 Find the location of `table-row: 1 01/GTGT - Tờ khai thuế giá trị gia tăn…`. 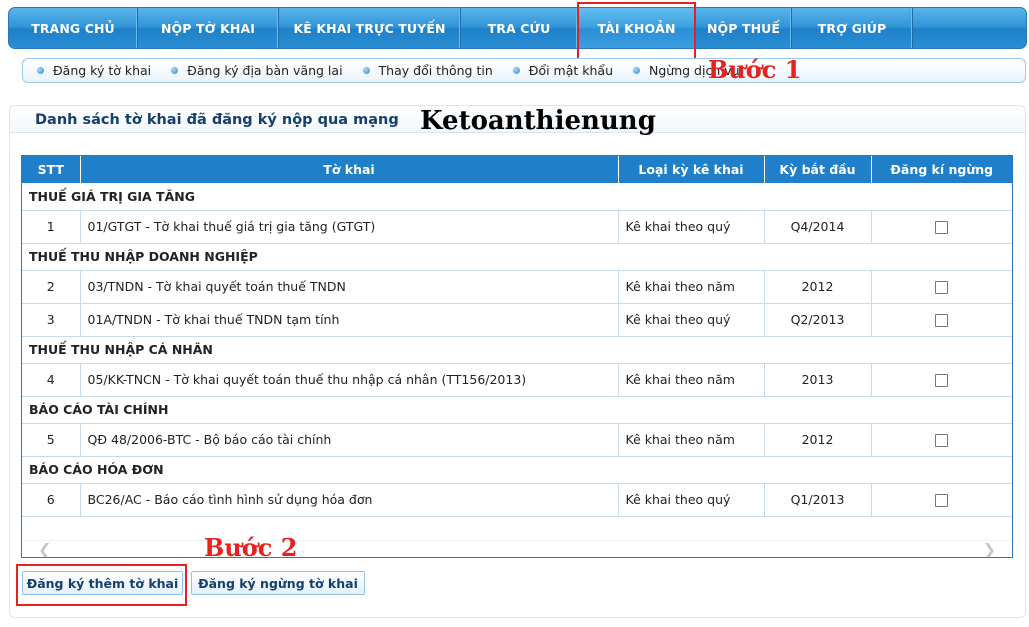

table-row: 1 01/GTGT - Tờ khai thuế giá trị gia tăn… is located at coordinates (517, 227).